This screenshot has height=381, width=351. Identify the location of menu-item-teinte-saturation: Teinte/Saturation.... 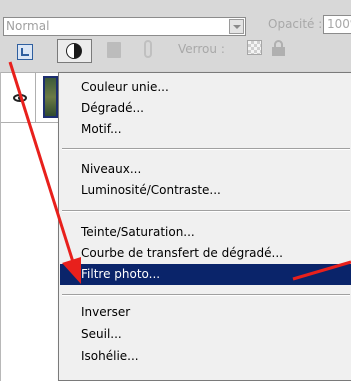
(205, 232).